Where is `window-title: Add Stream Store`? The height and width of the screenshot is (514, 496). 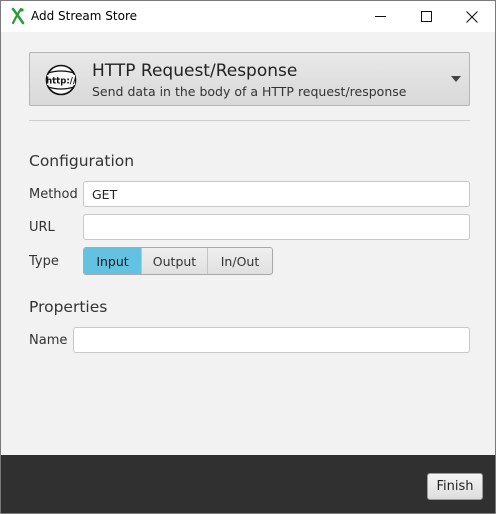
window-title: Add Stream Store is located at coordinates (84, 16).